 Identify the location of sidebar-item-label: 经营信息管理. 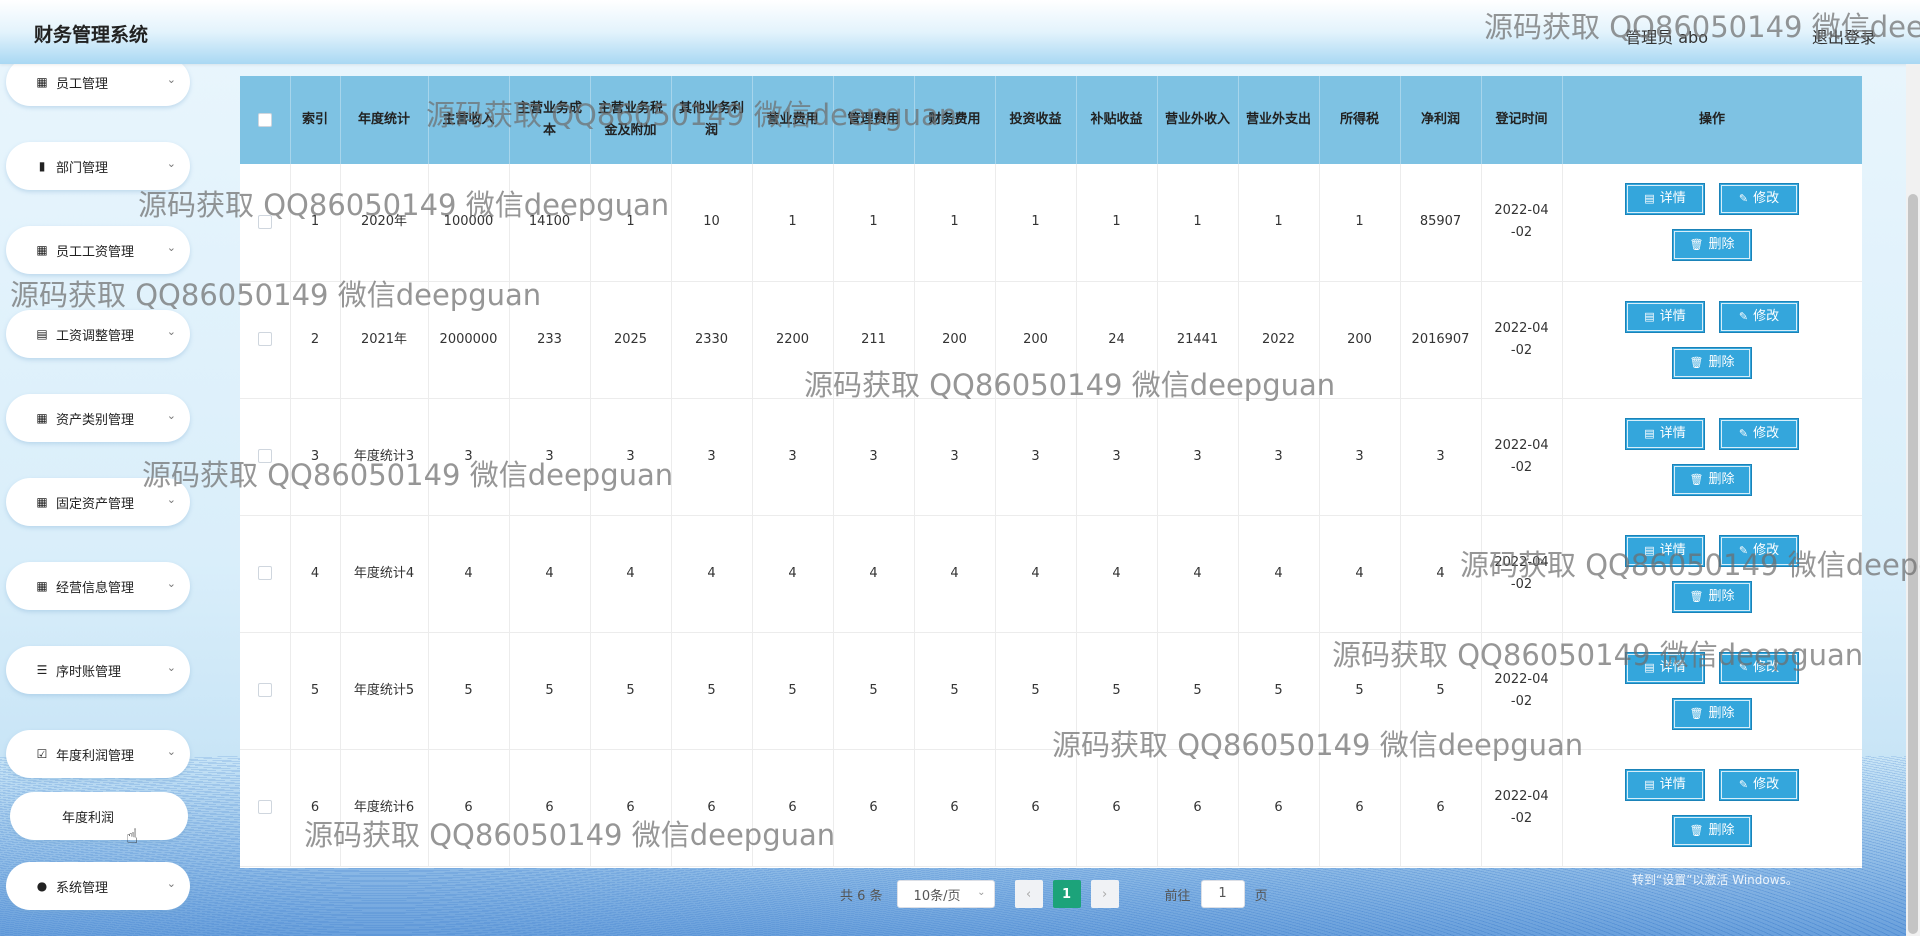
(95, 588).